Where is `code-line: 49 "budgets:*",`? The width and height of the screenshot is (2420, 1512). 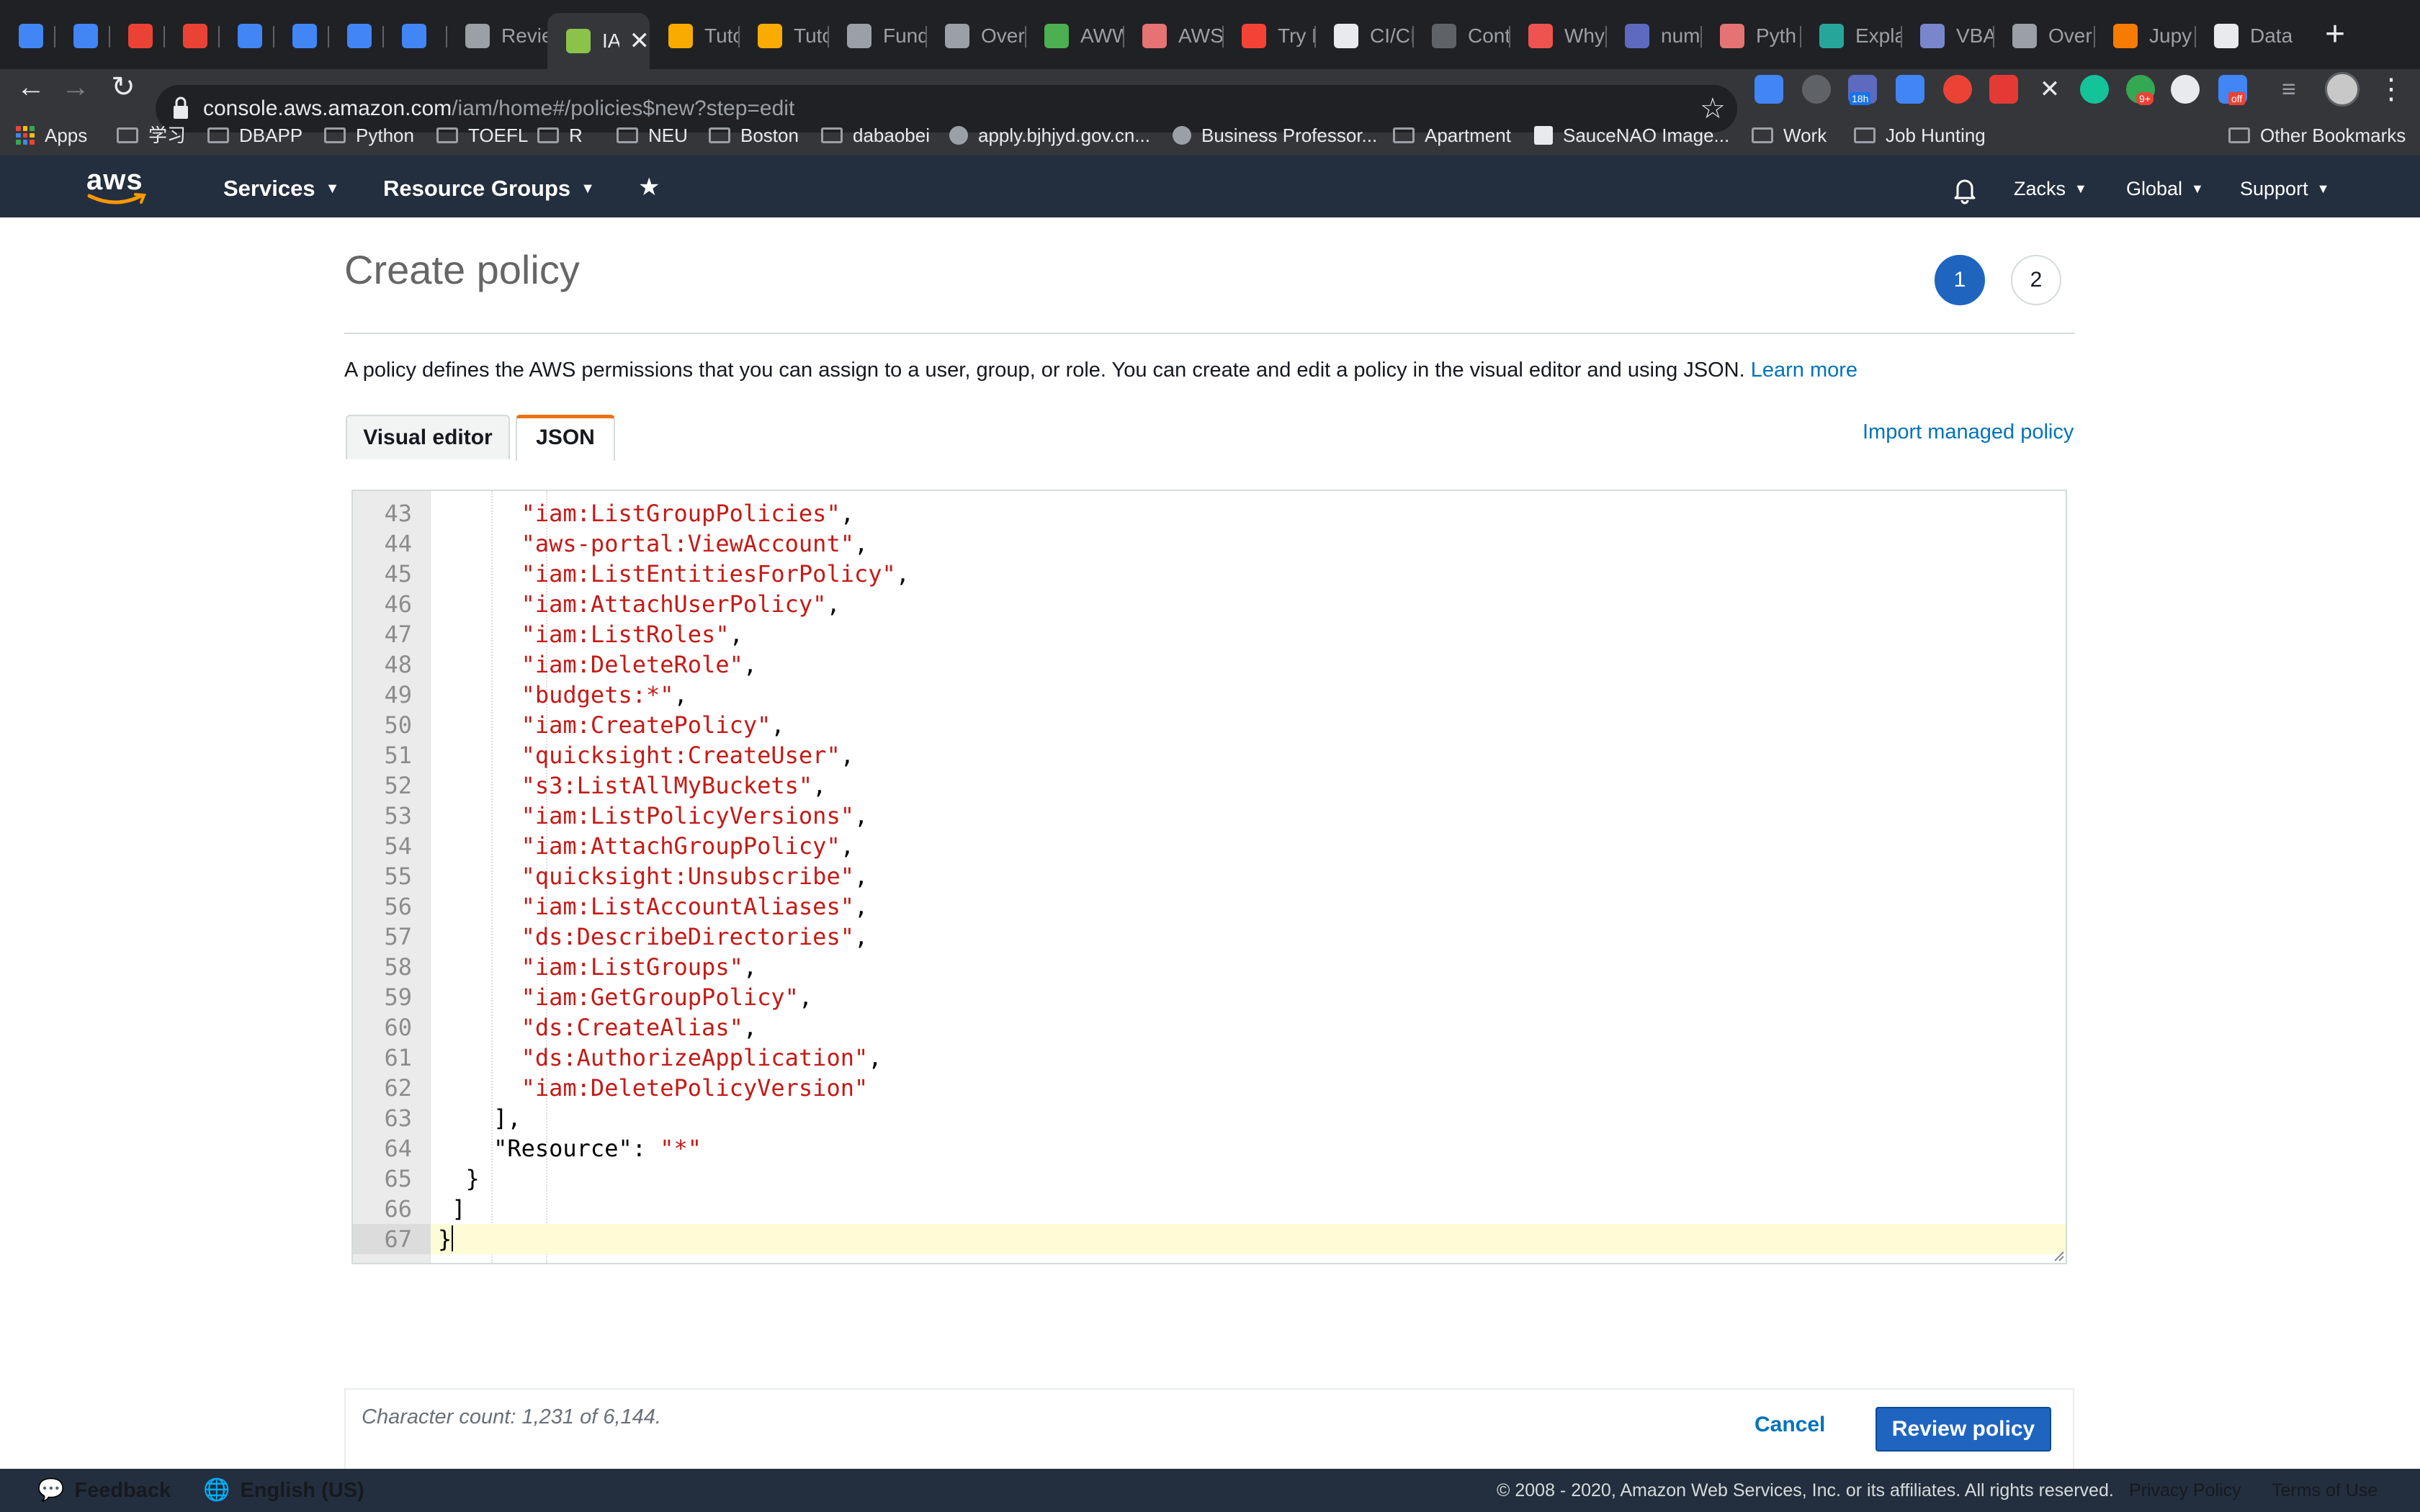
code-line: 49 "budgets:*", is located at coordinates (1209, 695).